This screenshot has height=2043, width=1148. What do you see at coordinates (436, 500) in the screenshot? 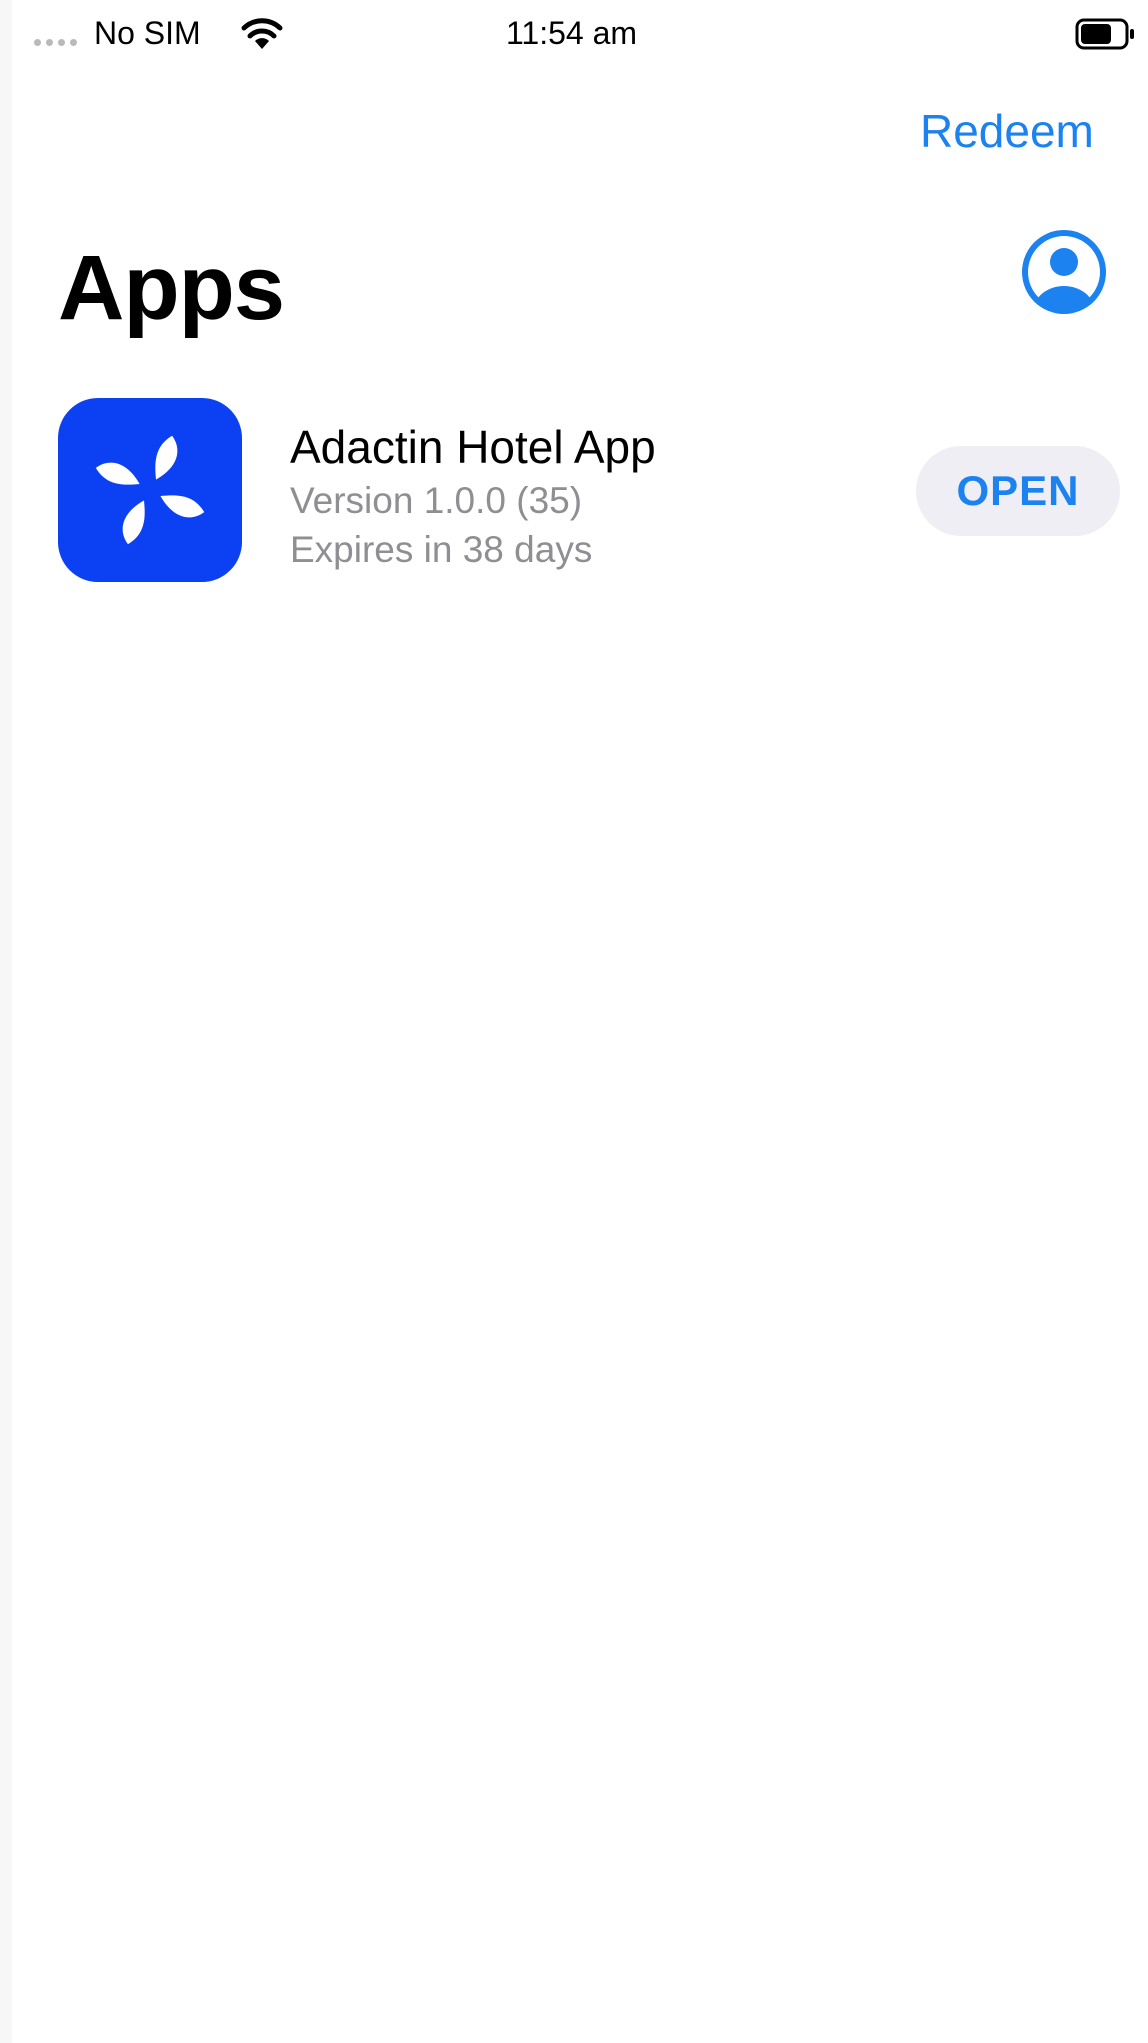
I see `app-version: Version 1.0.0 (35)` at bounding box center [436, 500].